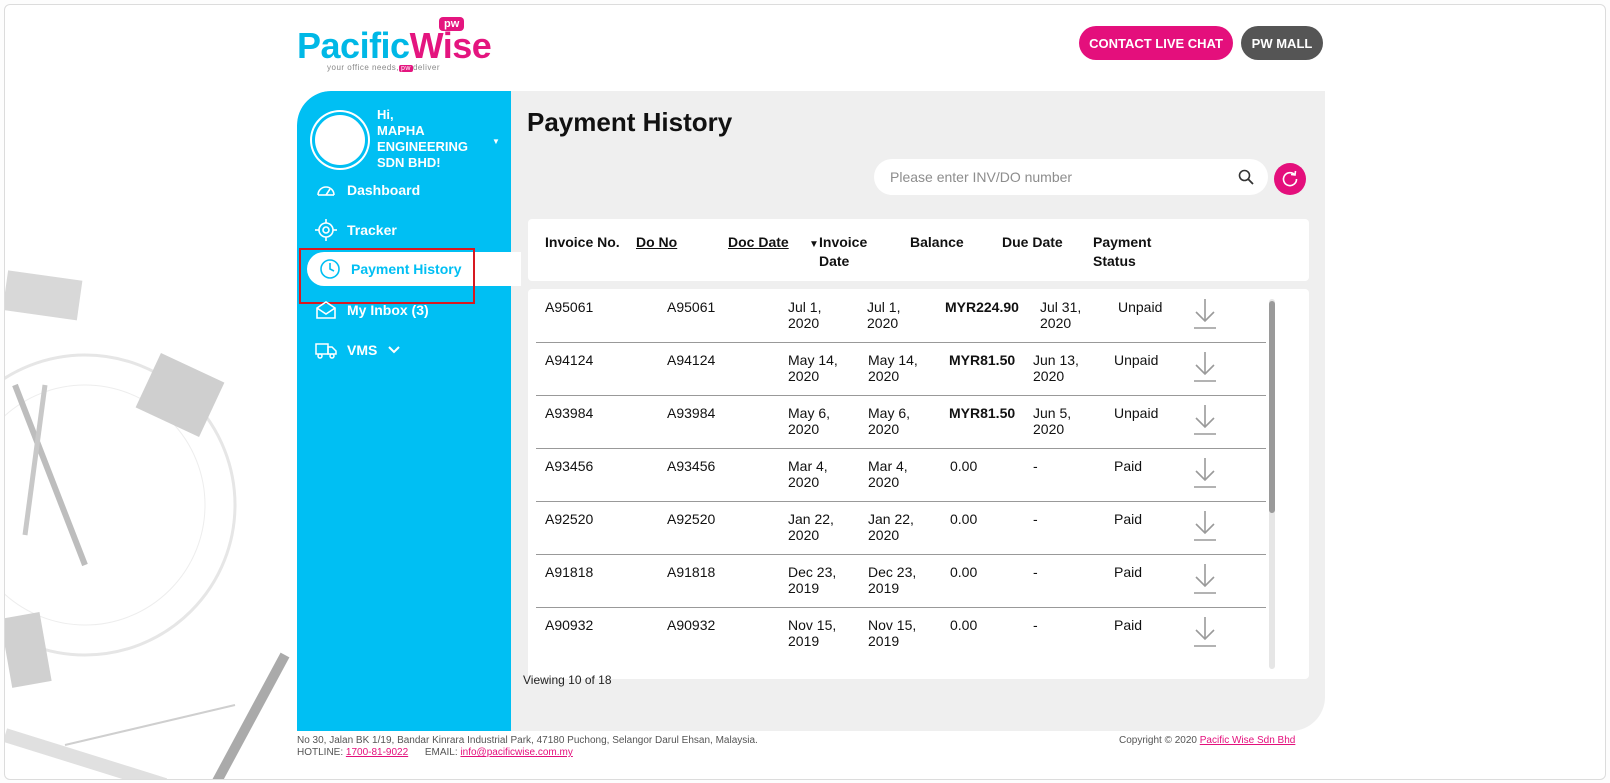 Image resolution: width=1610 pixels, height=783 pixels. What do you see at coordinates (496, 141) in the screenshot?
I see `caret-down-icon: ▼` at bounding box center [496, 141].